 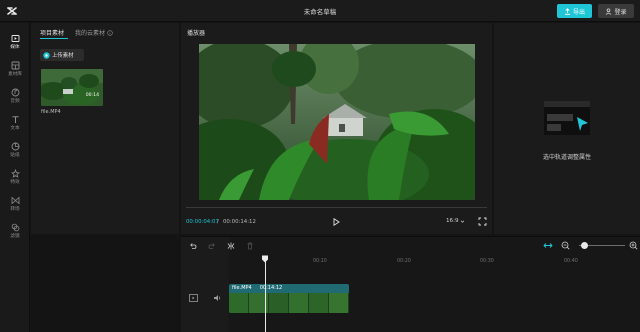 What do you see at coordinates (320, 261) in the screenshot?
I see `time-tick: 00:10` at bounding box center [320, 261].